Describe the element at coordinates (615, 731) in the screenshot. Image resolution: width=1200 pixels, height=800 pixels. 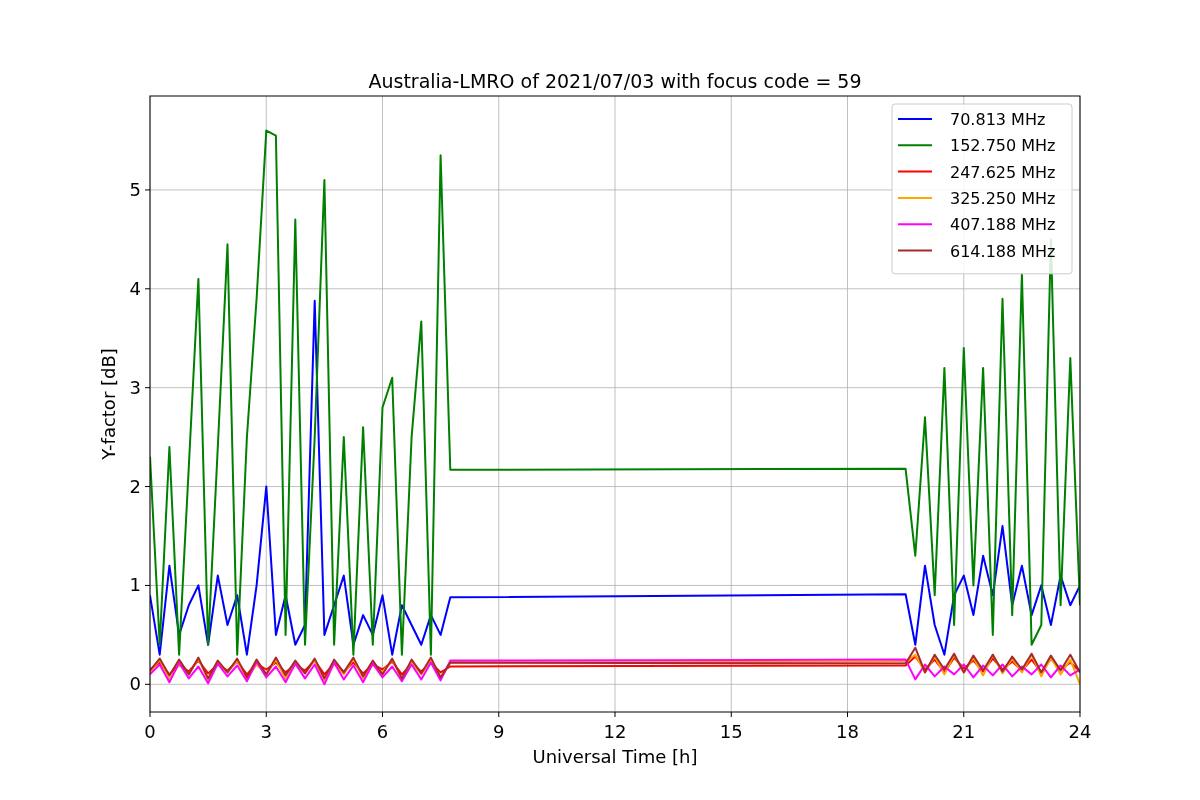
I see `tick-label: 12` at that location.